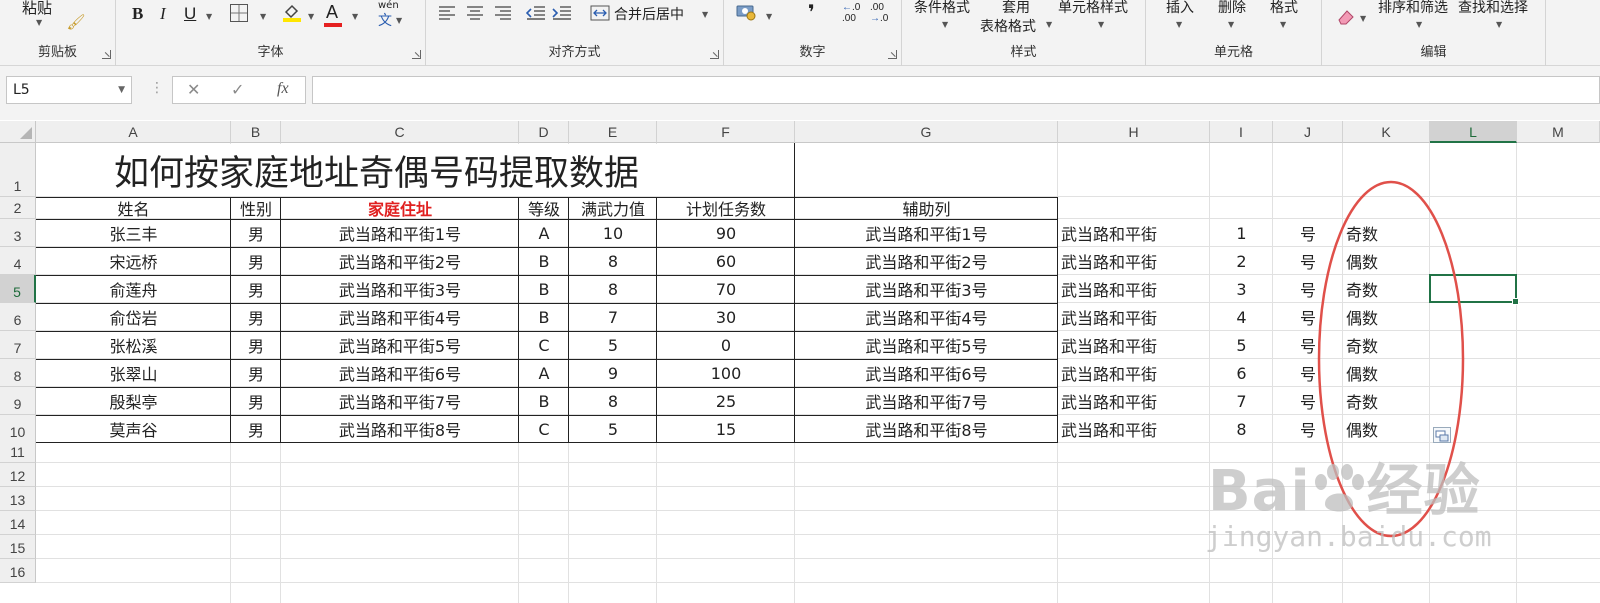 Image resolution: width=1600 pixels, height=603 pixels. What do you see at coordinates (926, 208) in the screenshot?
I see `table-header-cell: 辅助列` at bounding box center [926, 208].